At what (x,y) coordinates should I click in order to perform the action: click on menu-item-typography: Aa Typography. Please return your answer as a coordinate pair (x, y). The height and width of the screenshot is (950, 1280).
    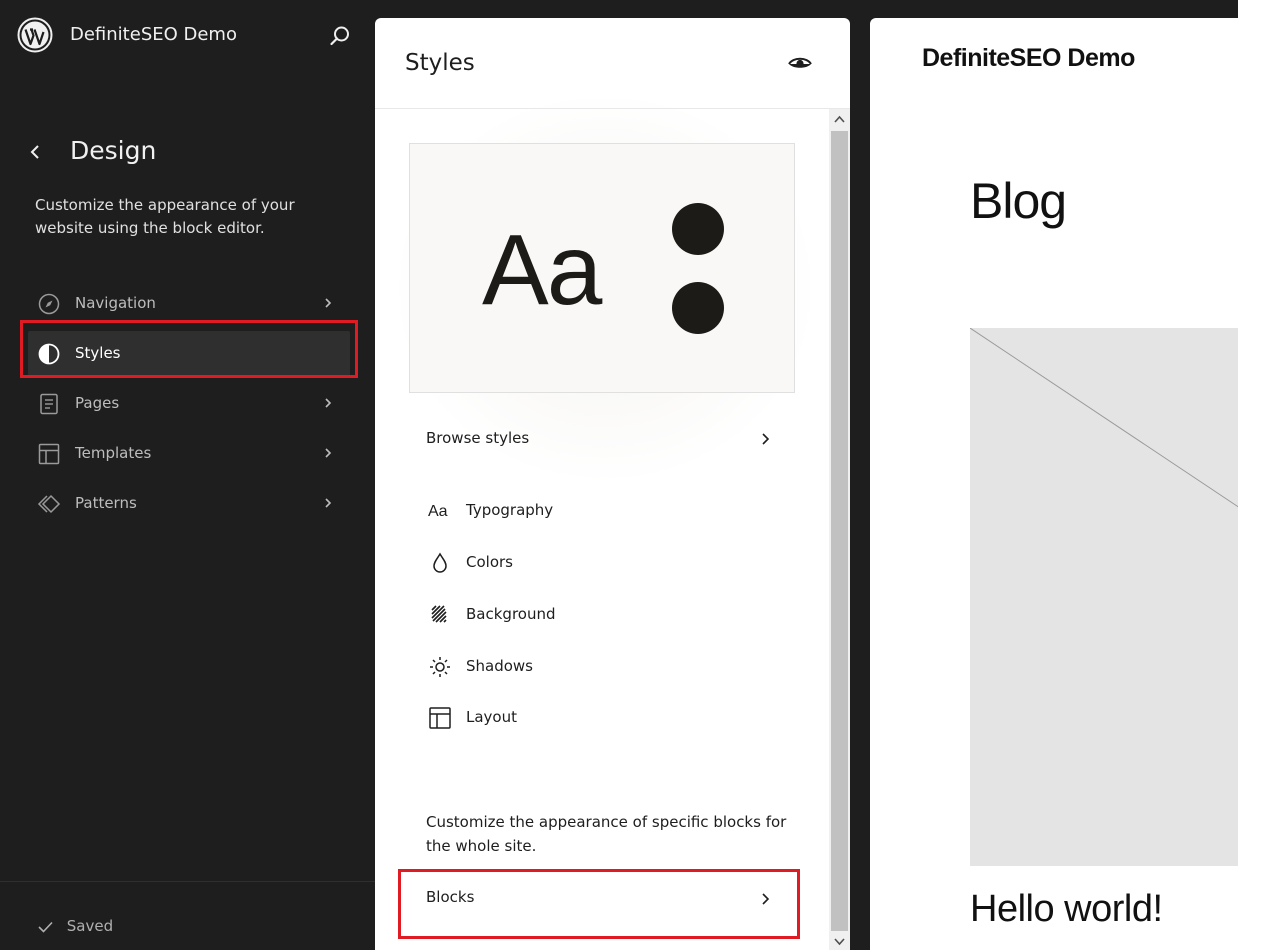
    Looking at the image, I should click on (601, 511).